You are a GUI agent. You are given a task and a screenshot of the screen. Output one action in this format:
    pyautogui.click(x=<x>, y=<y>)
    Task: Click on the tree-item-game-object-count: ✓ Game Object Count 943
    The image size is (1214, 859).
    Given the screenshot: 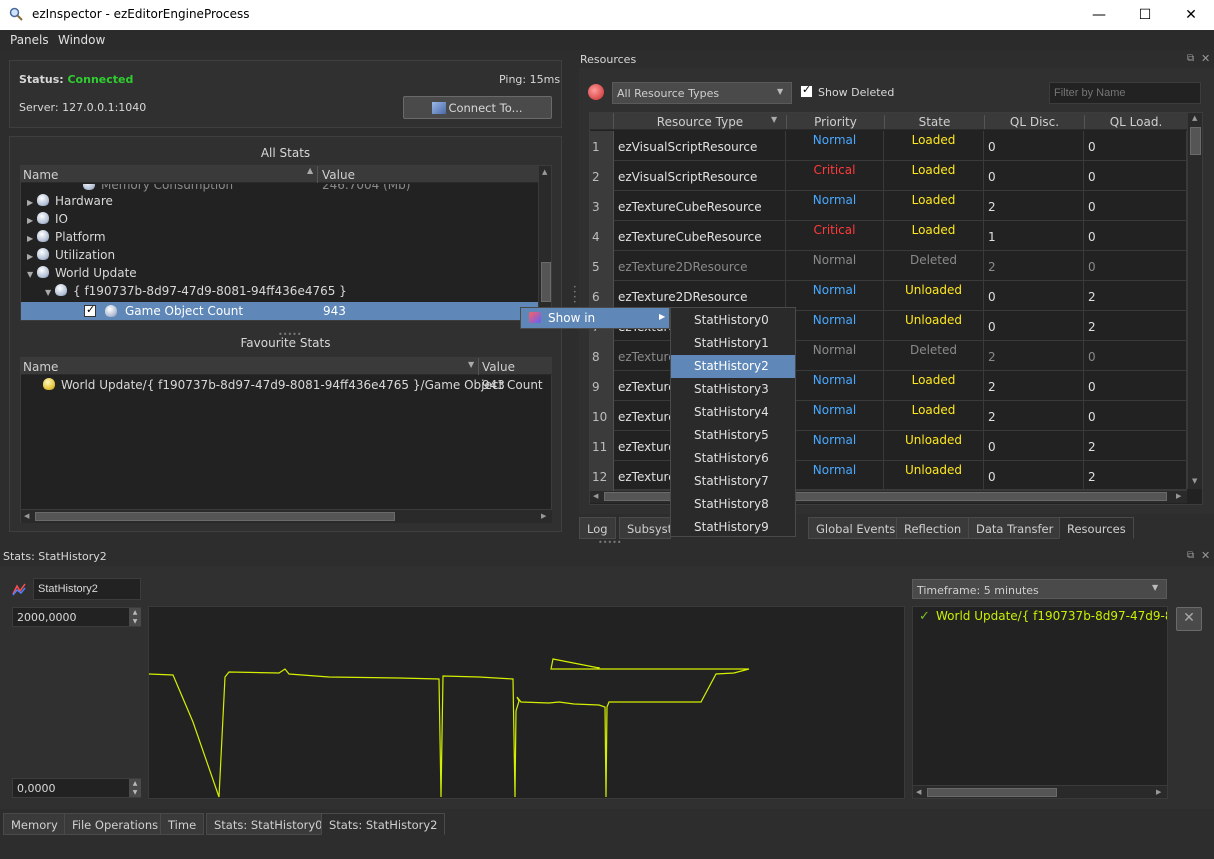 What is the action you would take?
    pyautogui.click(x=279, y=311)
    